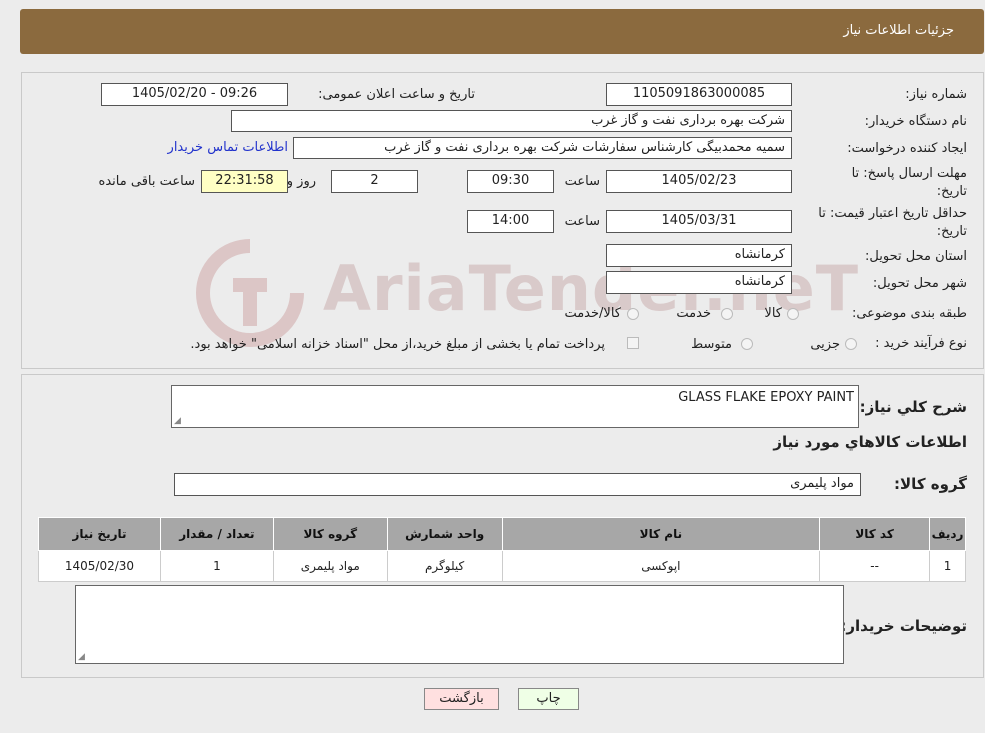 Image resolution: width=985 pixels, height=733 pixels. What do you see at coordinates (727, 316) in the screenshot?
I see `category-service-radio` at bounding box center [727, 316].